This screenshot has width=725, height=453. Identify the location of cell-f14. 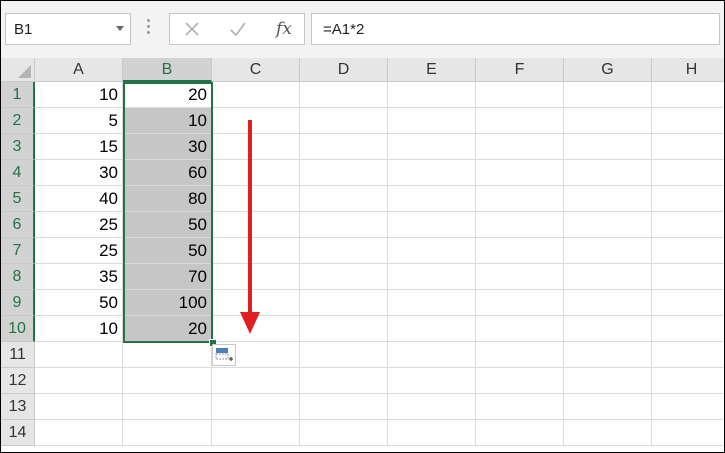
(520, 433).